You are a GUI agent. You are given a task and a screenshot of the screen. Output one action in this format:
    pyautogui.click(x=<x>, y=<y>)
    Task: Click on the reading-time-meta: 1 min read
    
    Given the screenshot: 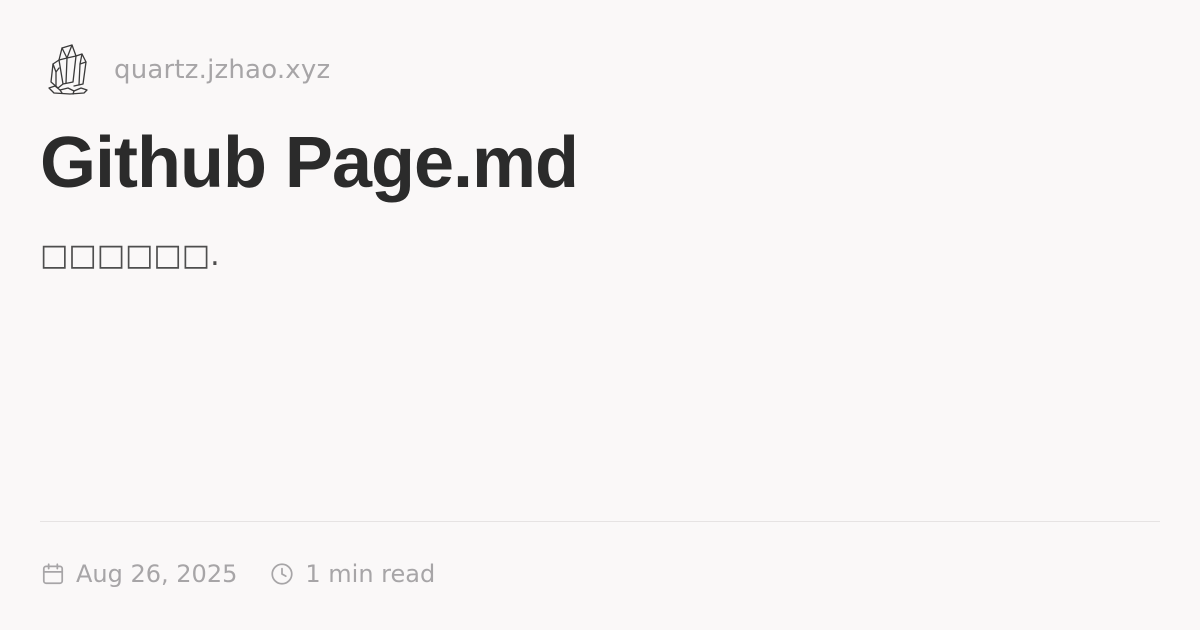 What is the action you would take?
    pyautogui.click(x=352, y=574)
    